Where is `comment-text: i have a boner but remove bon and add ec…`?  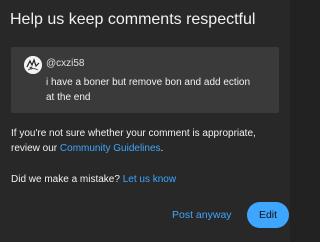 comment-text: i have a boner but remove bon and add ec… is located at coordinates (148, 90).